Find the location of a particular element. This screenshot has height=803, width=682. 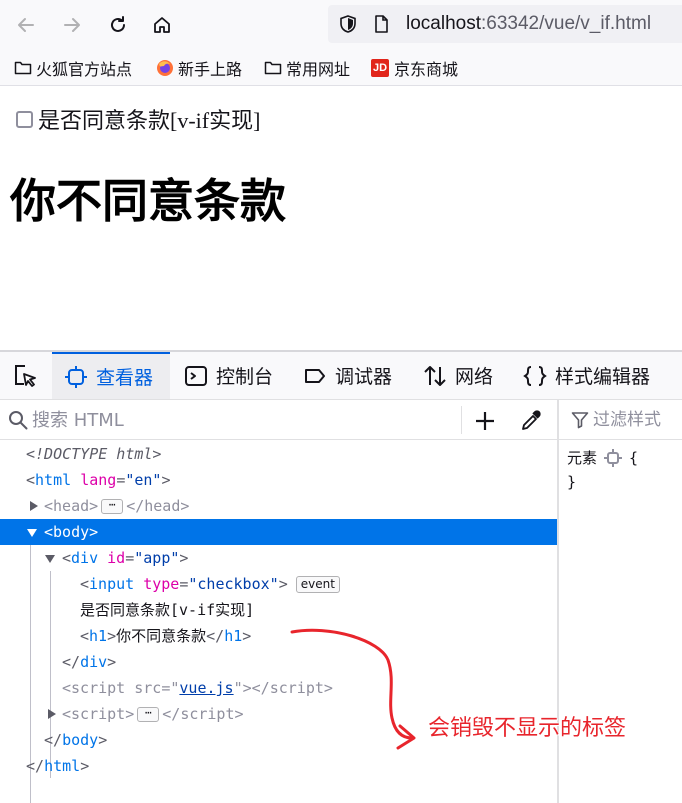

agree-checkbox-row: 是否同意条款[v-if实现] is located at coordinates (138, 119).